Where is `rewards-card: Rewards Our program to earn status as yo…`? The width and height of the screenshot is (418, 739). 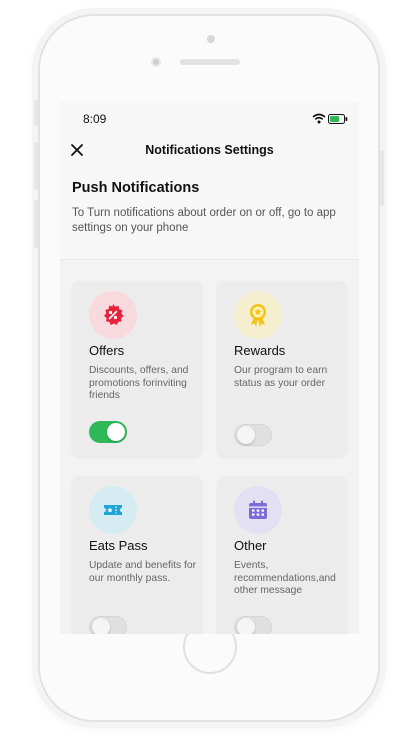
rewards-card: Rewards Our program to earn status as yo… is located at coordinates (282, 369).